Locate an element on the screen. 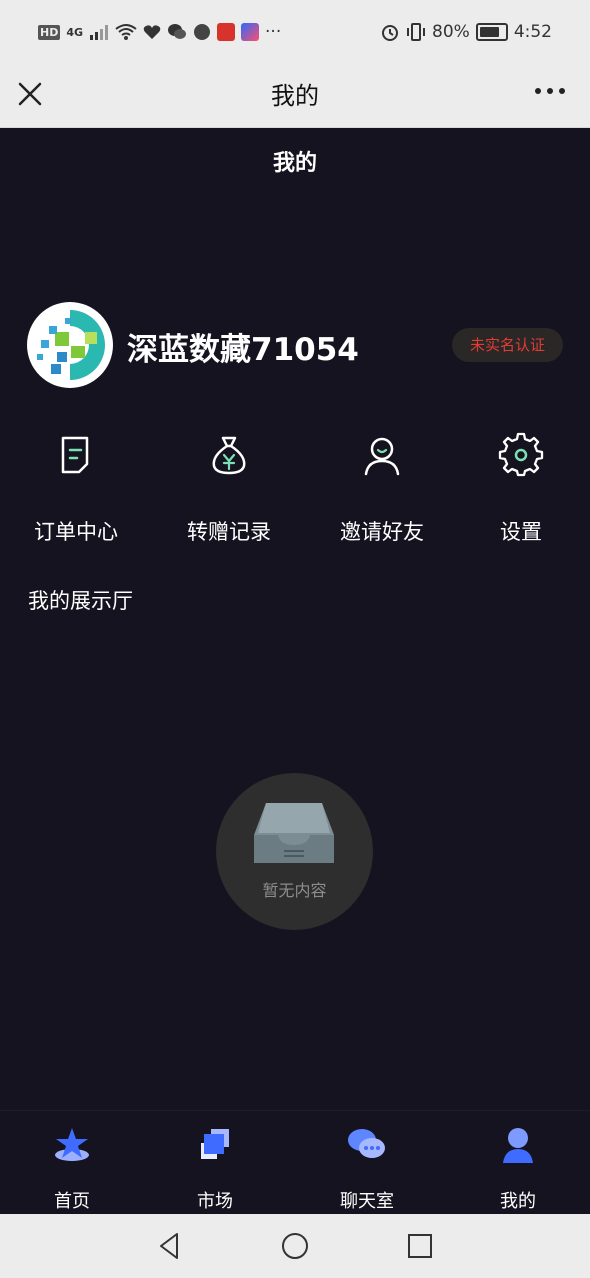  nav-item-profile: 我的 is located at coordinates (518, 1169).